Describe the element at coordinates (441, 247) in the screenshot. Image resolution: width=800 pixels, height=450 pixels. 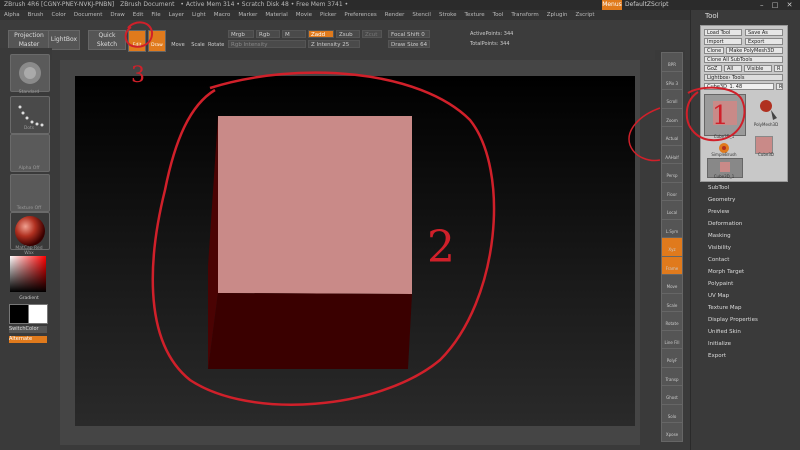
I see `annotation-number-two: 2` at that location.